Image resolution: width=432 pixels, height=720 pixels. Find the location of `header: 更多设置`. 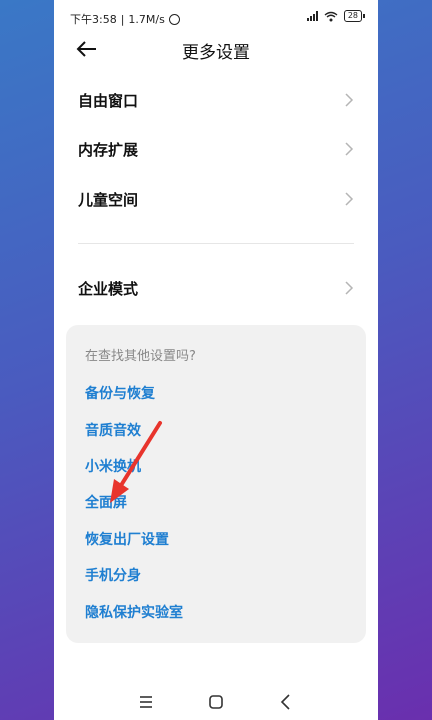

header: 更多设置 is located at coordinates (216, 49).